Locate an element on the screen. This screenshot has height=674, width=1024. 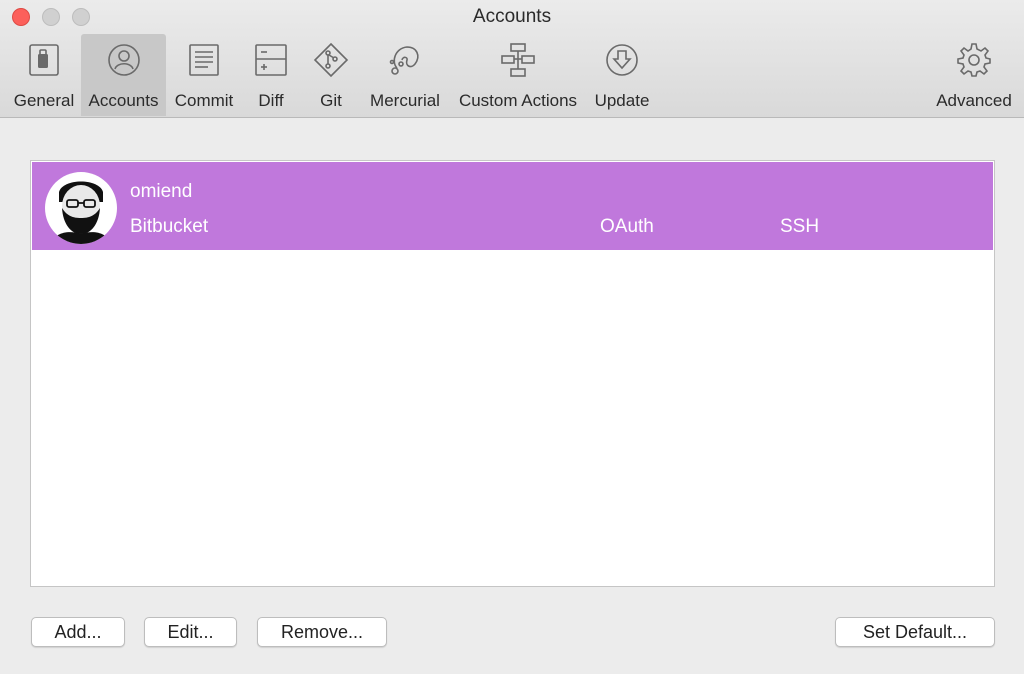
toolbar-accounts: Accounts is located at coordinates (123, 75).